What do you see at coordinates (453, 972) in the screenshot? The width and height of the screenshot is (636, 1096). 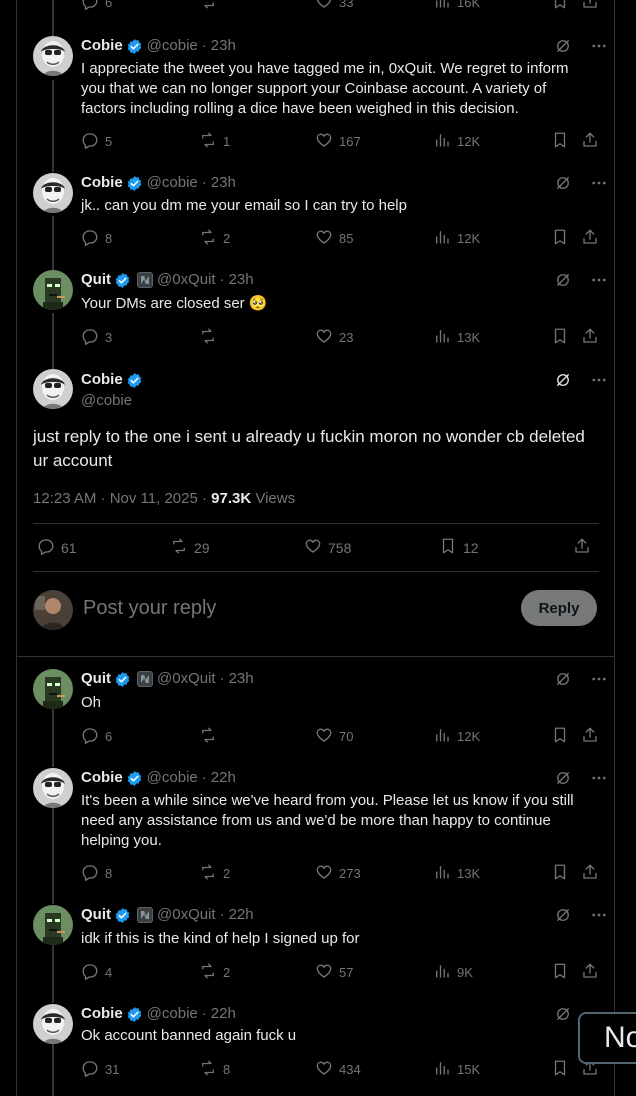 I see `views-action: 9K` at bounding box center [453, 972].